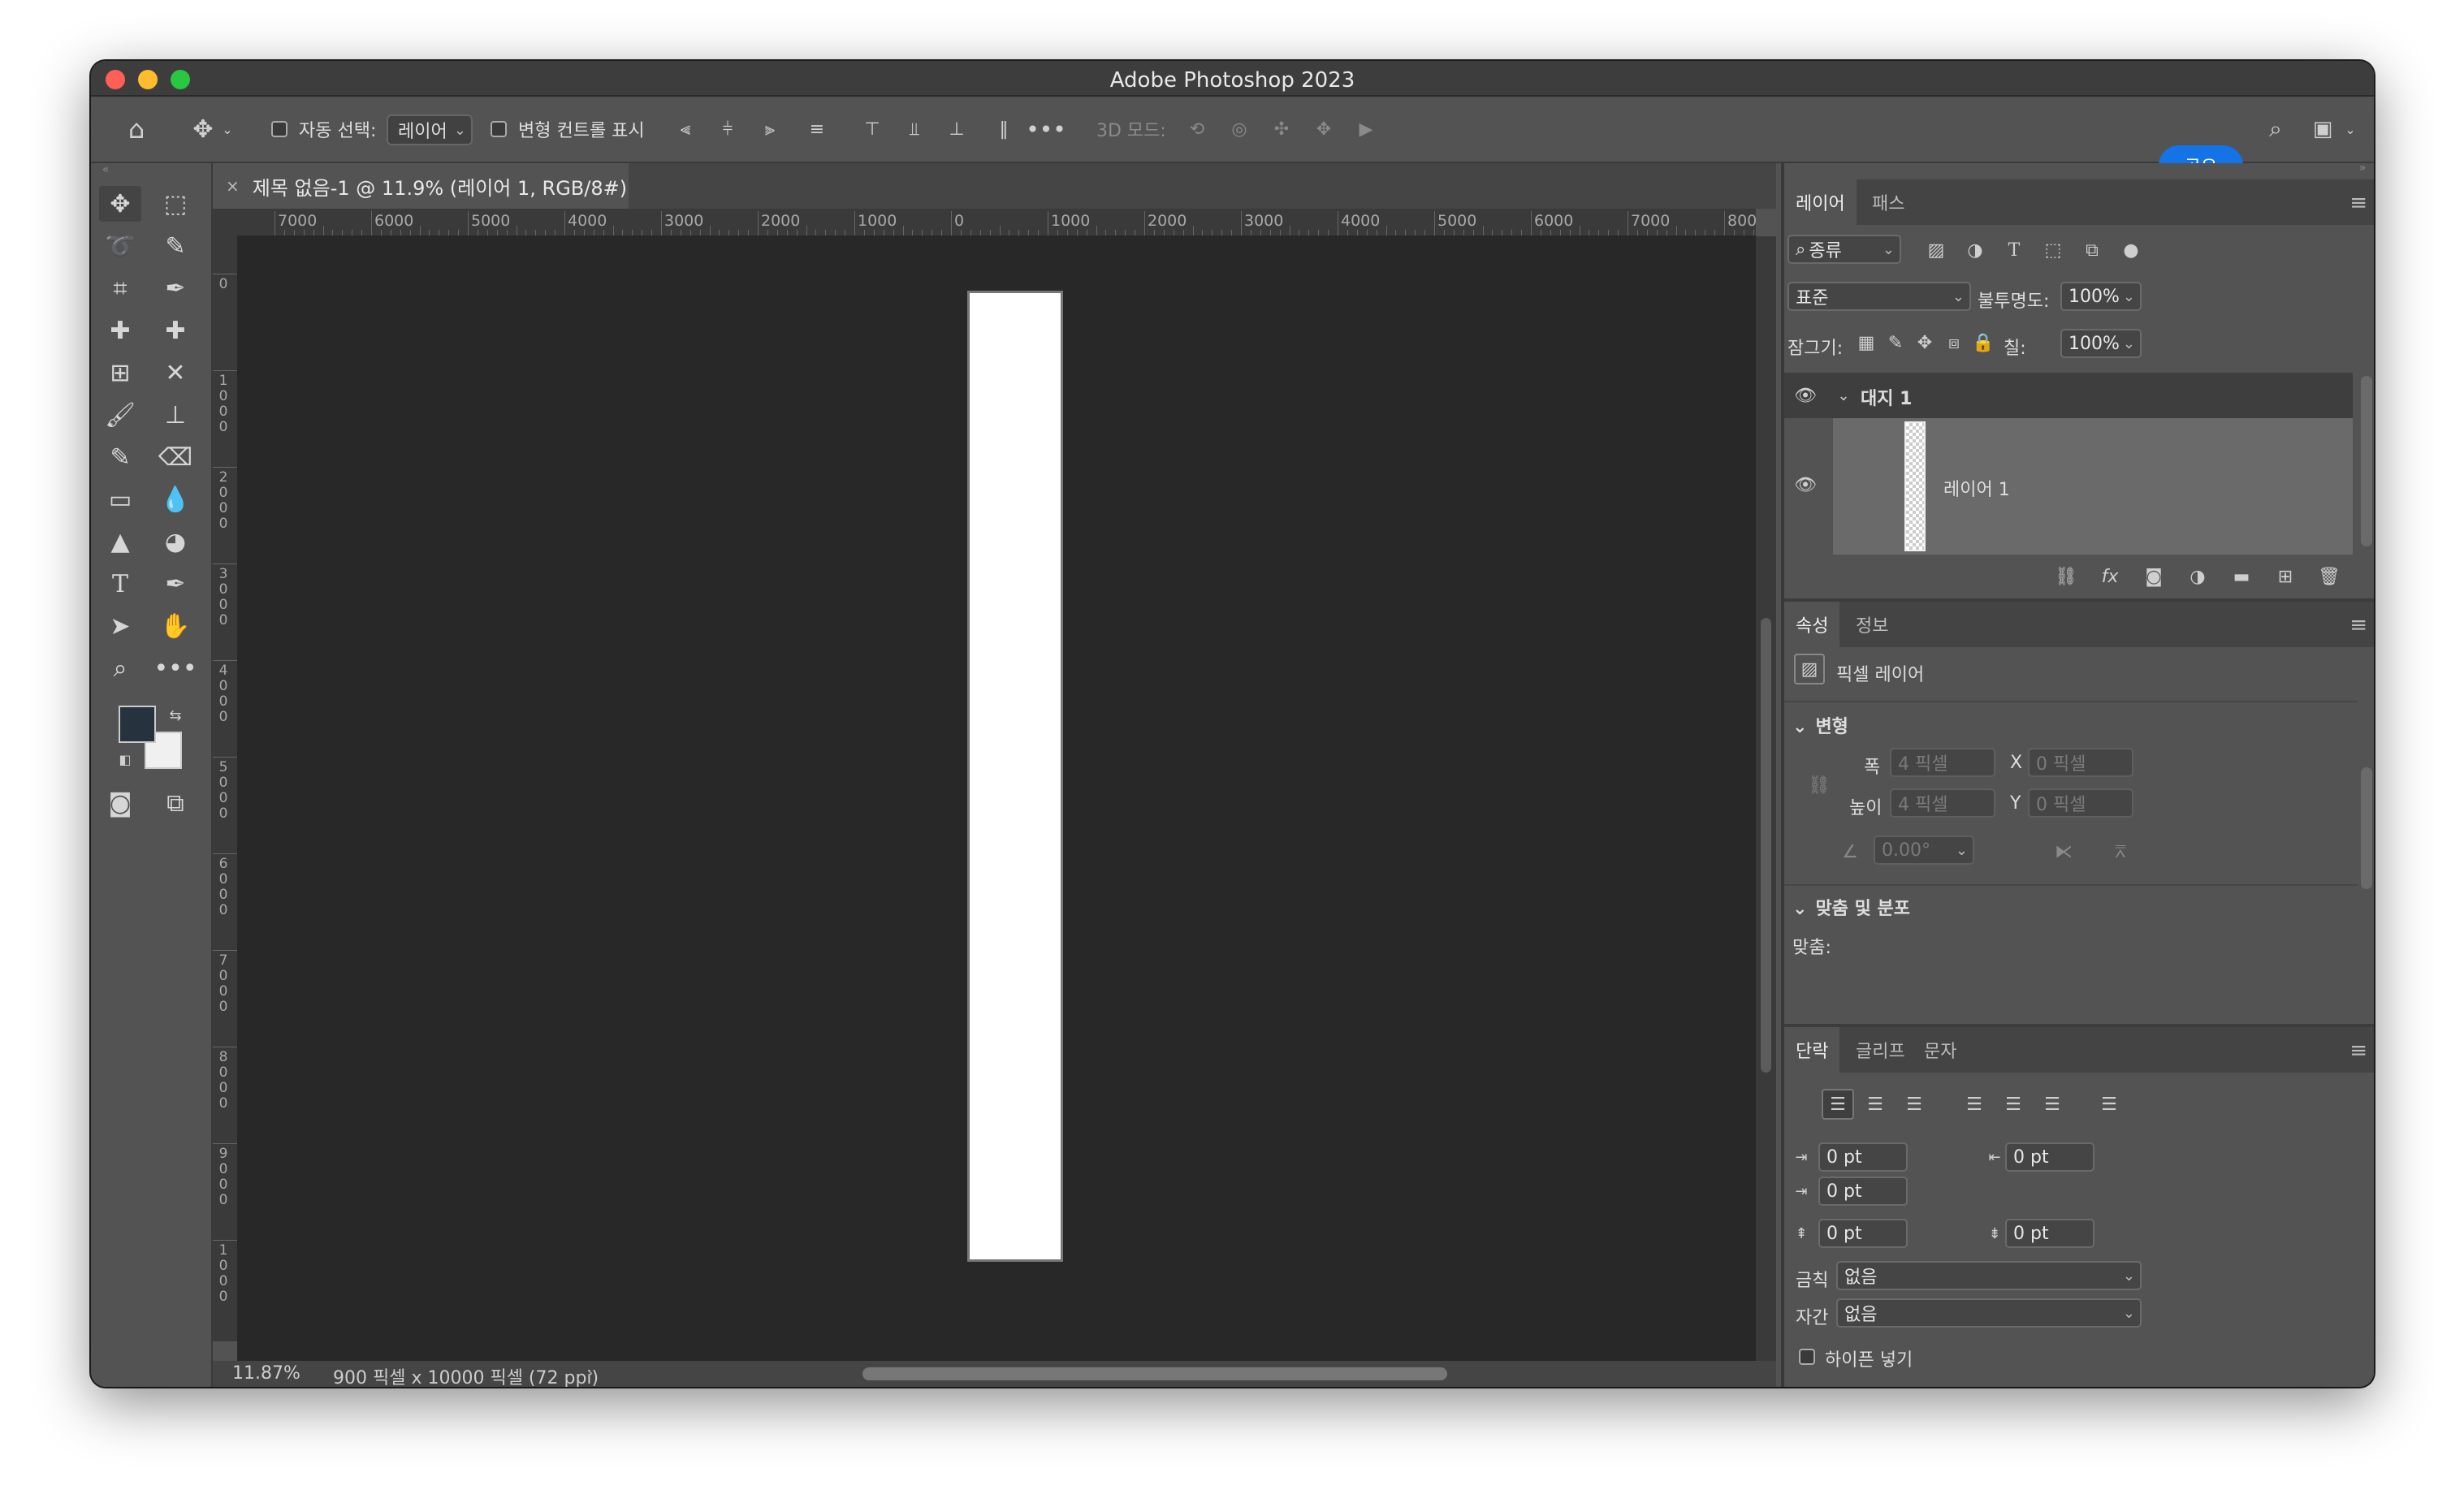 The width and height of the screenshot is (2464, 1507). What do you see at coordinates (2285, 576) in the screenshot?
I see `new-layer-icon: ⊞` at bounding box center [2285, 576].